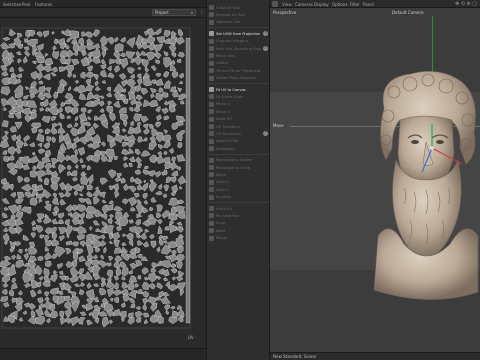 This screenshot has width=480, height=360. Describe the element at coordinates (239, 7) in the screenshot. I see `tool-item: Cube UV Tool` at that location.